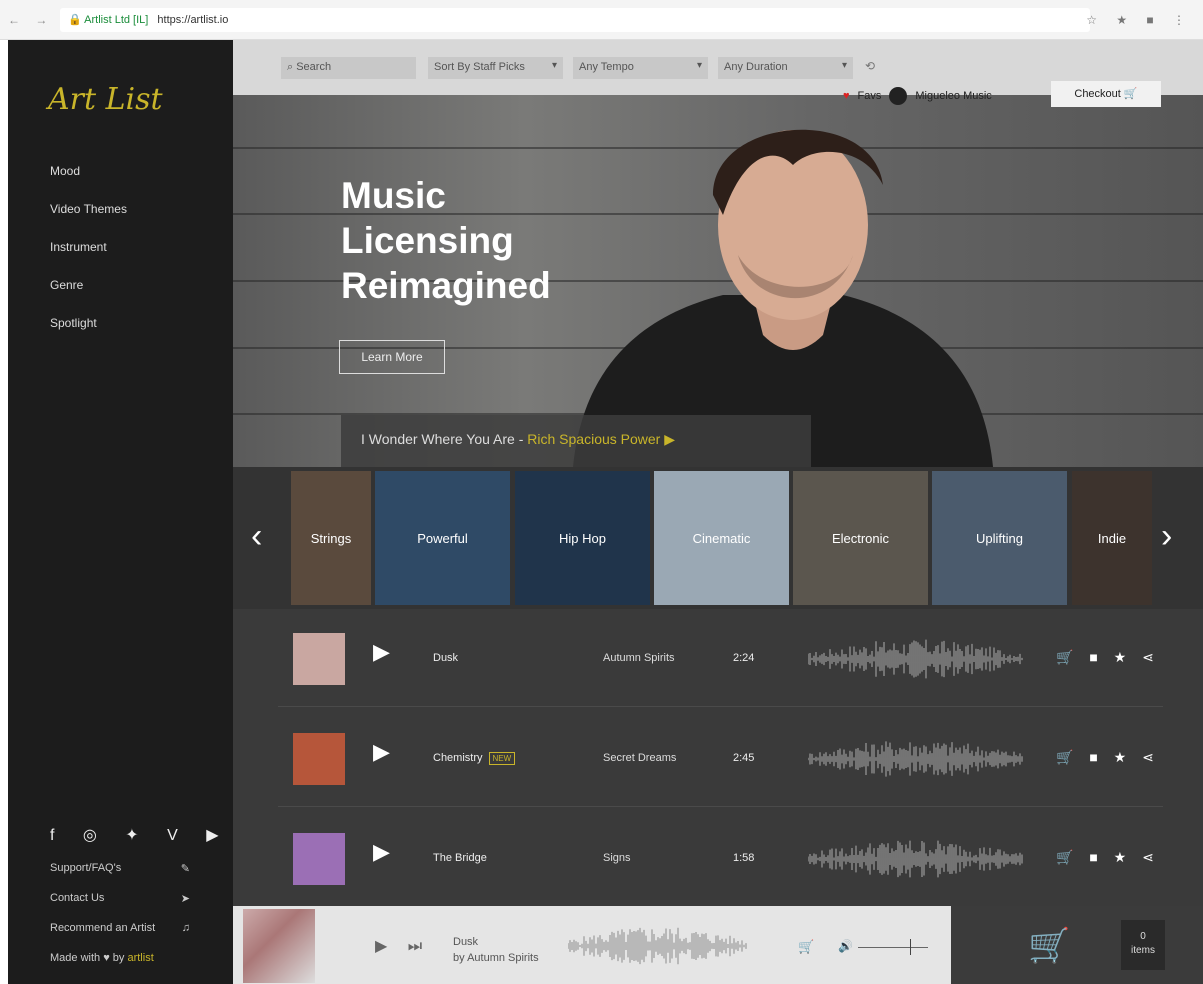  I want to click on duration-select: Any Duration ▾, so click(785, 68).